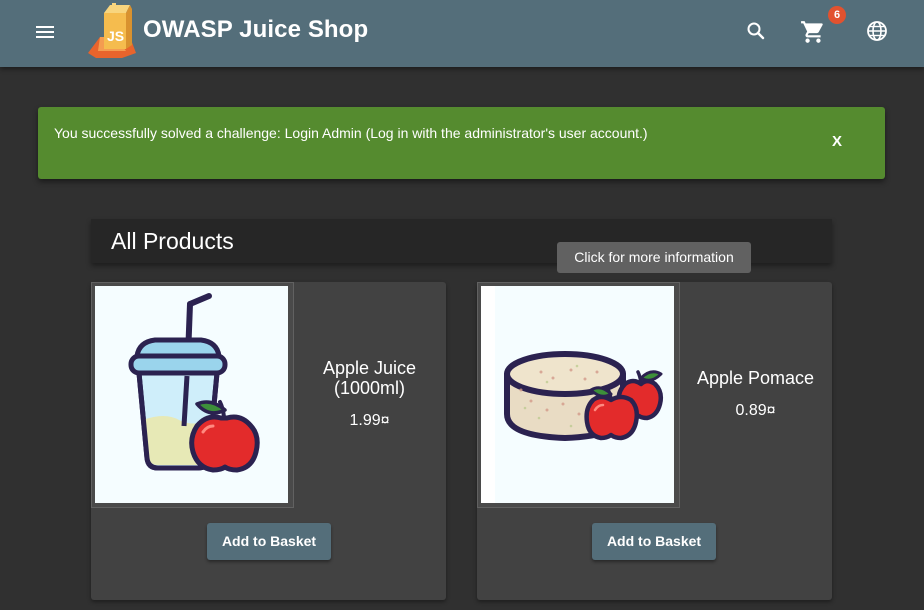 The width and height of the screenshot is (924, 610). Describe the element at coordinates (462, 33) in the screenshot. I see `top-toolbar: JS OWASP Juice Shop 6` at that location.